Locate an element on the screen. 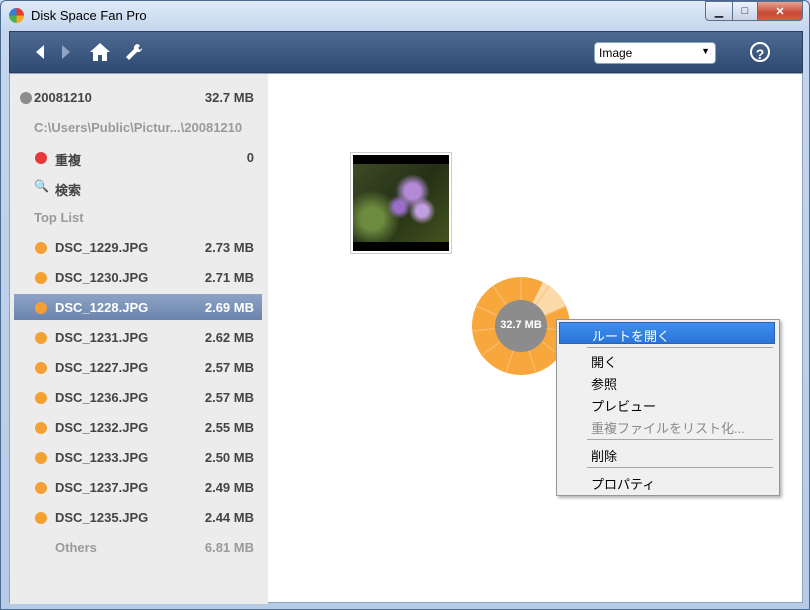 This screenshot has width=810, height=610. view-mode-select: Image ▼ is located at coordinates (655, 53).